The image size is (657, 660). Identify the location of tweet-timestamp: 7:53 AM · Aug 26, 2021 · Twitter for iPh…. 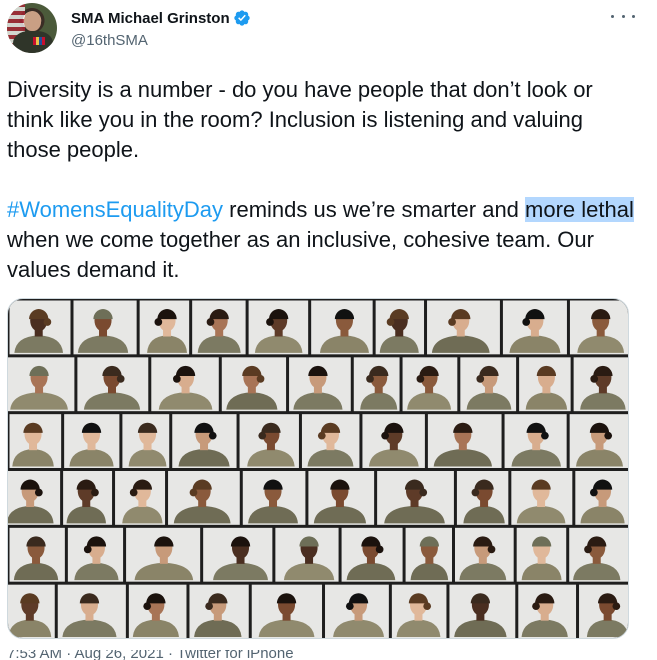
(157, 655).